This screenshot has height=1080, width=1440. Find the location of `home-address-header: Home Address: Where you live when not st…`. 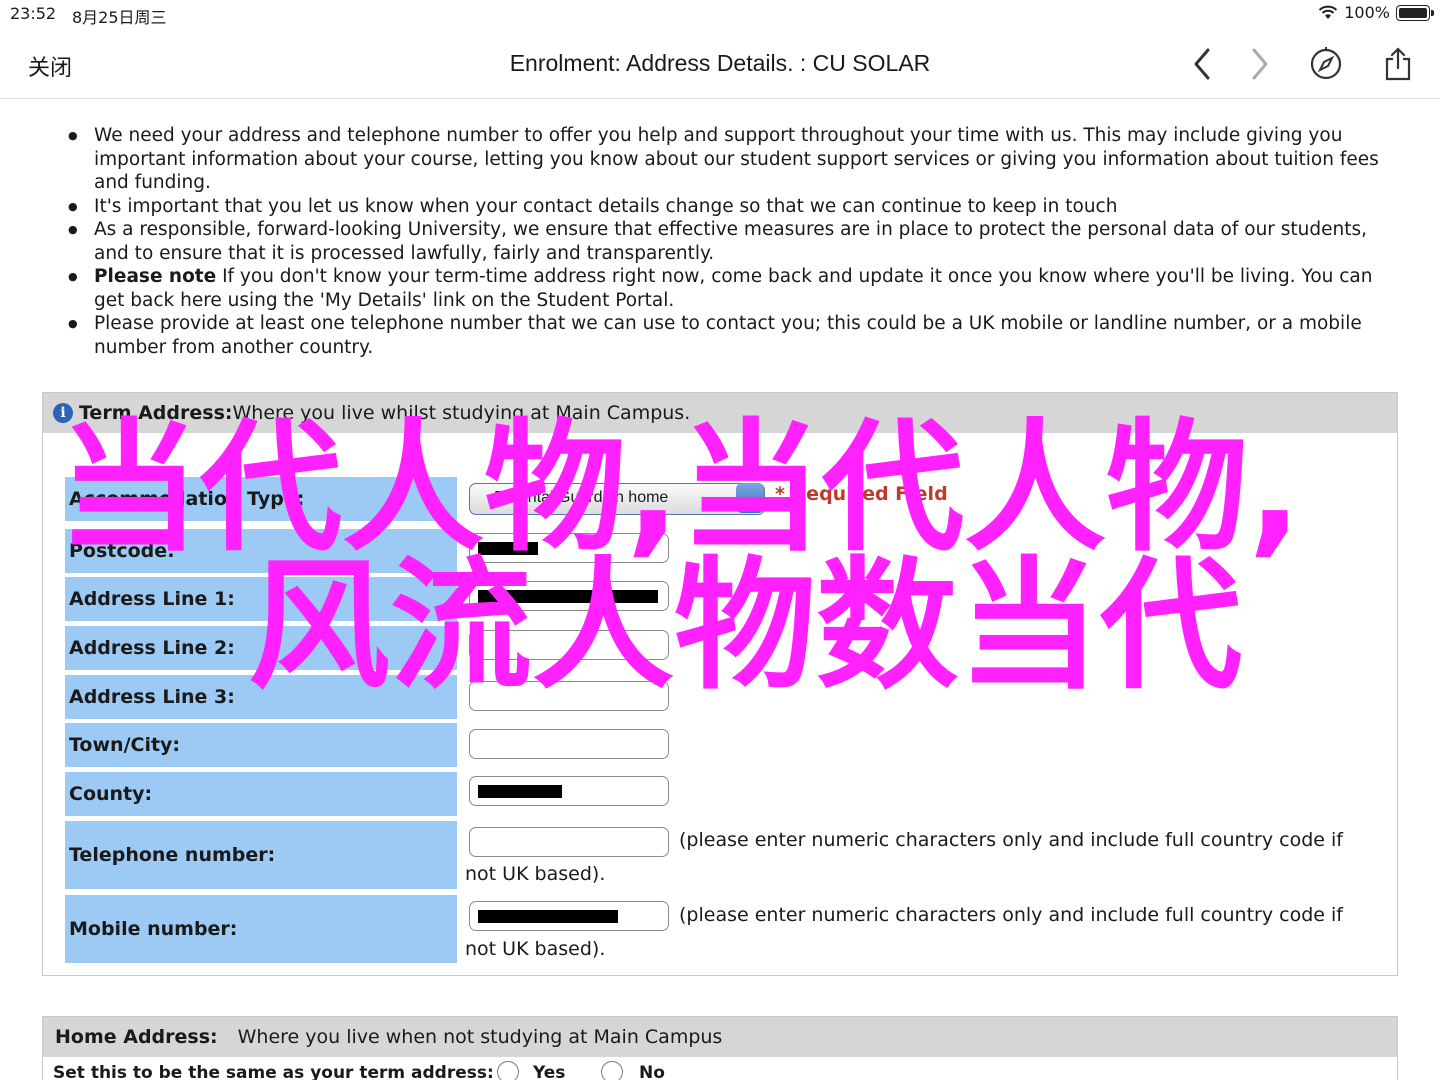

home-address-header: Home Address: Where you live when not st… is located at coordinates (720, 1037).